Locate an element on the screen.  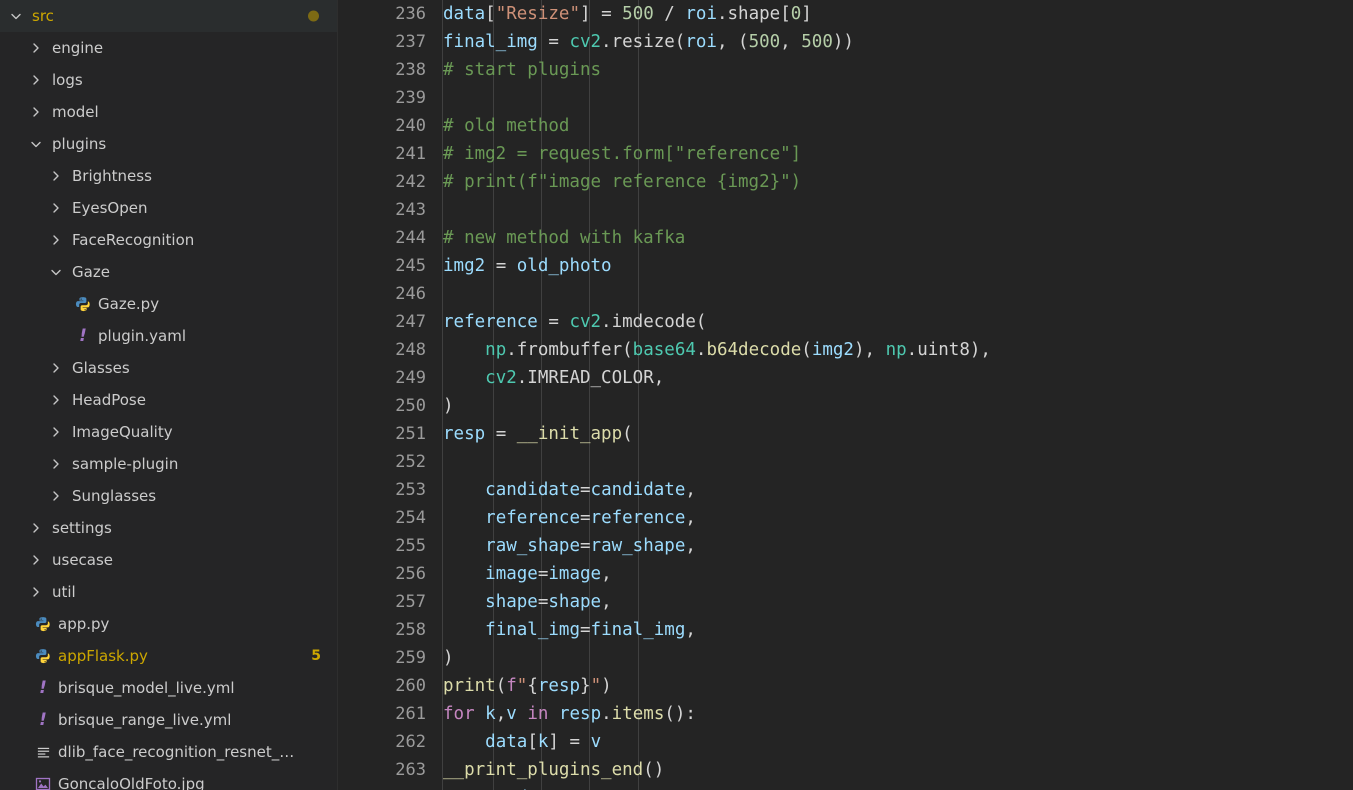
tree-file-goncalooldfoto.jpg: GoncaloOldFoto.jpg is located at coordinates (168, 779).